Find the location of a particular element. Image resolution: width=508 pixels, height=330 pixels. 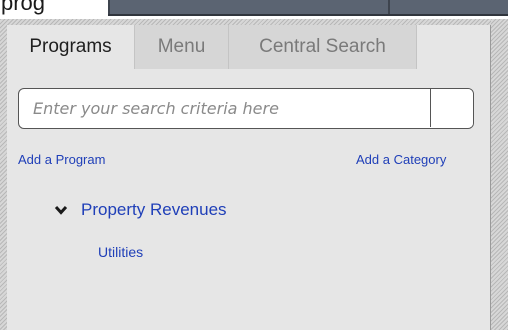

tree-node-label: Property Revenues is located at coordinates (154, 209).